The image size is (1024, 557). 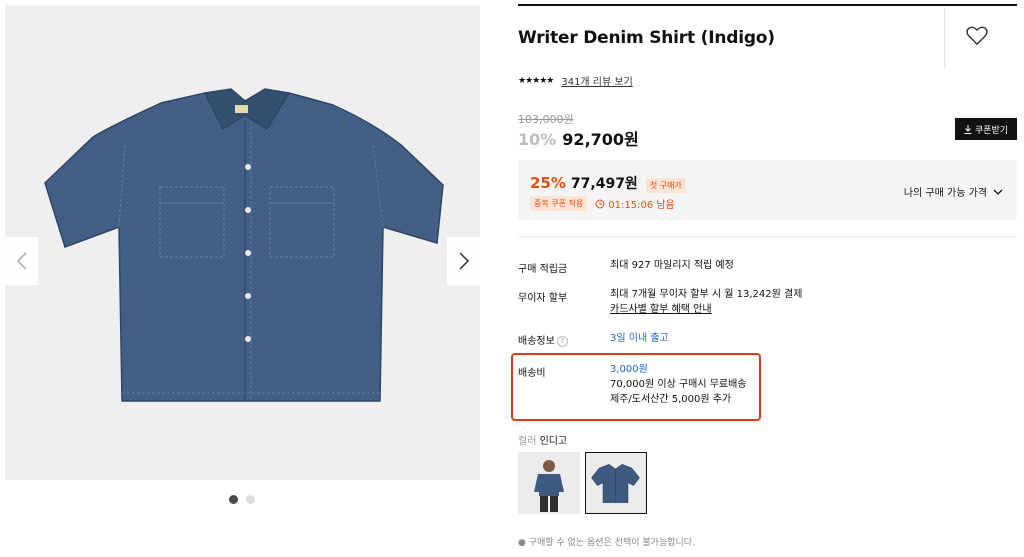 I want to click on installment-label: 무이자 할부, so click(x=543, y=298).